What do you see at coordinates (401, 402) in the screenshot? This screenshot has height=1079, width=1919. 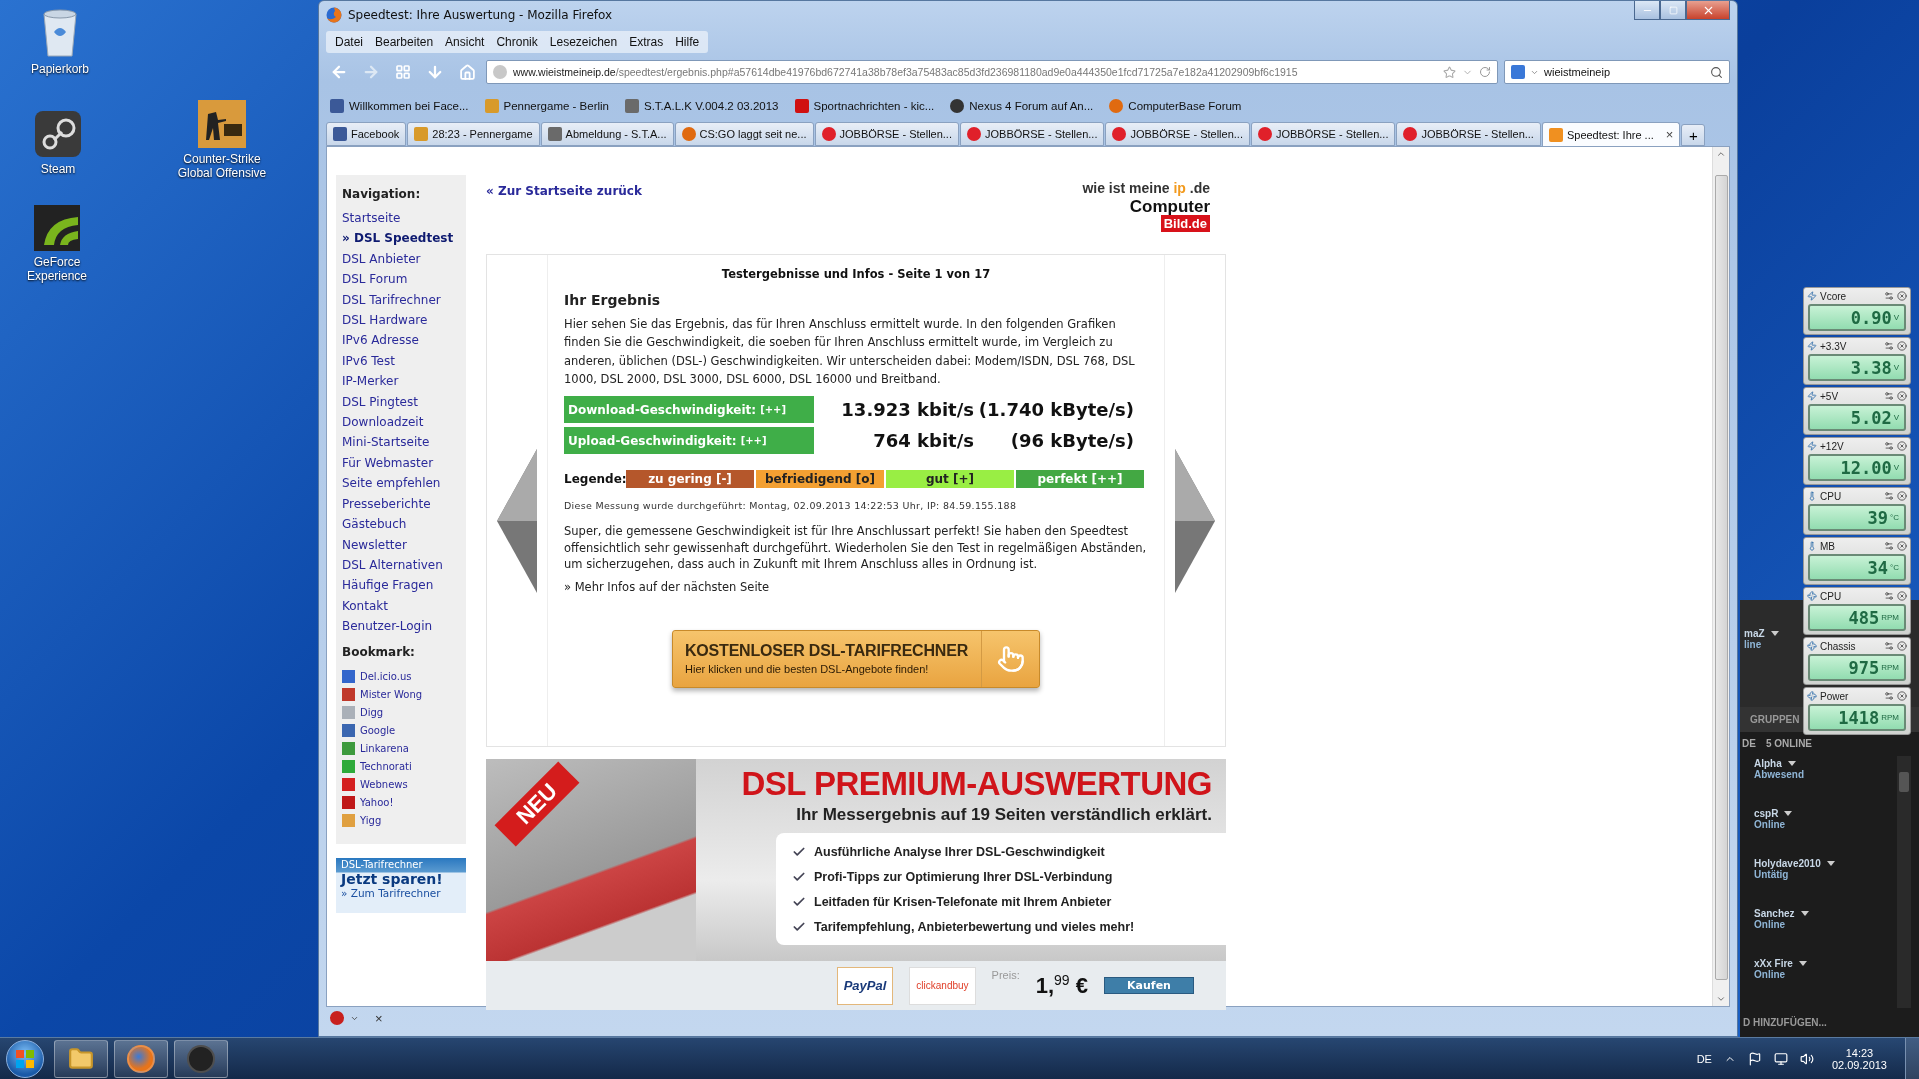 I see `nav-link: DSL Pingtest` at bounding box center [401, 402].